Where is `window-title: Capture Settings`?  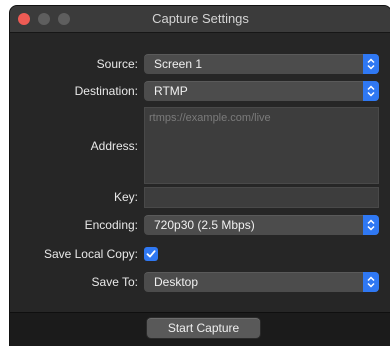
window-title: Capture Settings is located at coordinates (200, 18).